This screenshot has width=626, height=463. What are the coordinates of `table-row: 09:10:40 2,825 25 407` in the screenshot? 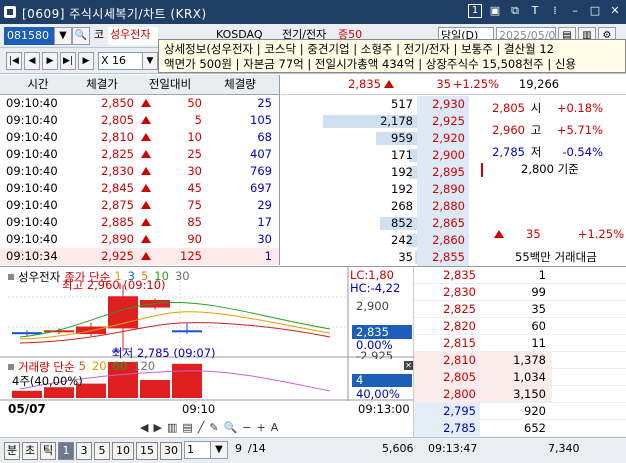 It's located at (139, 154).